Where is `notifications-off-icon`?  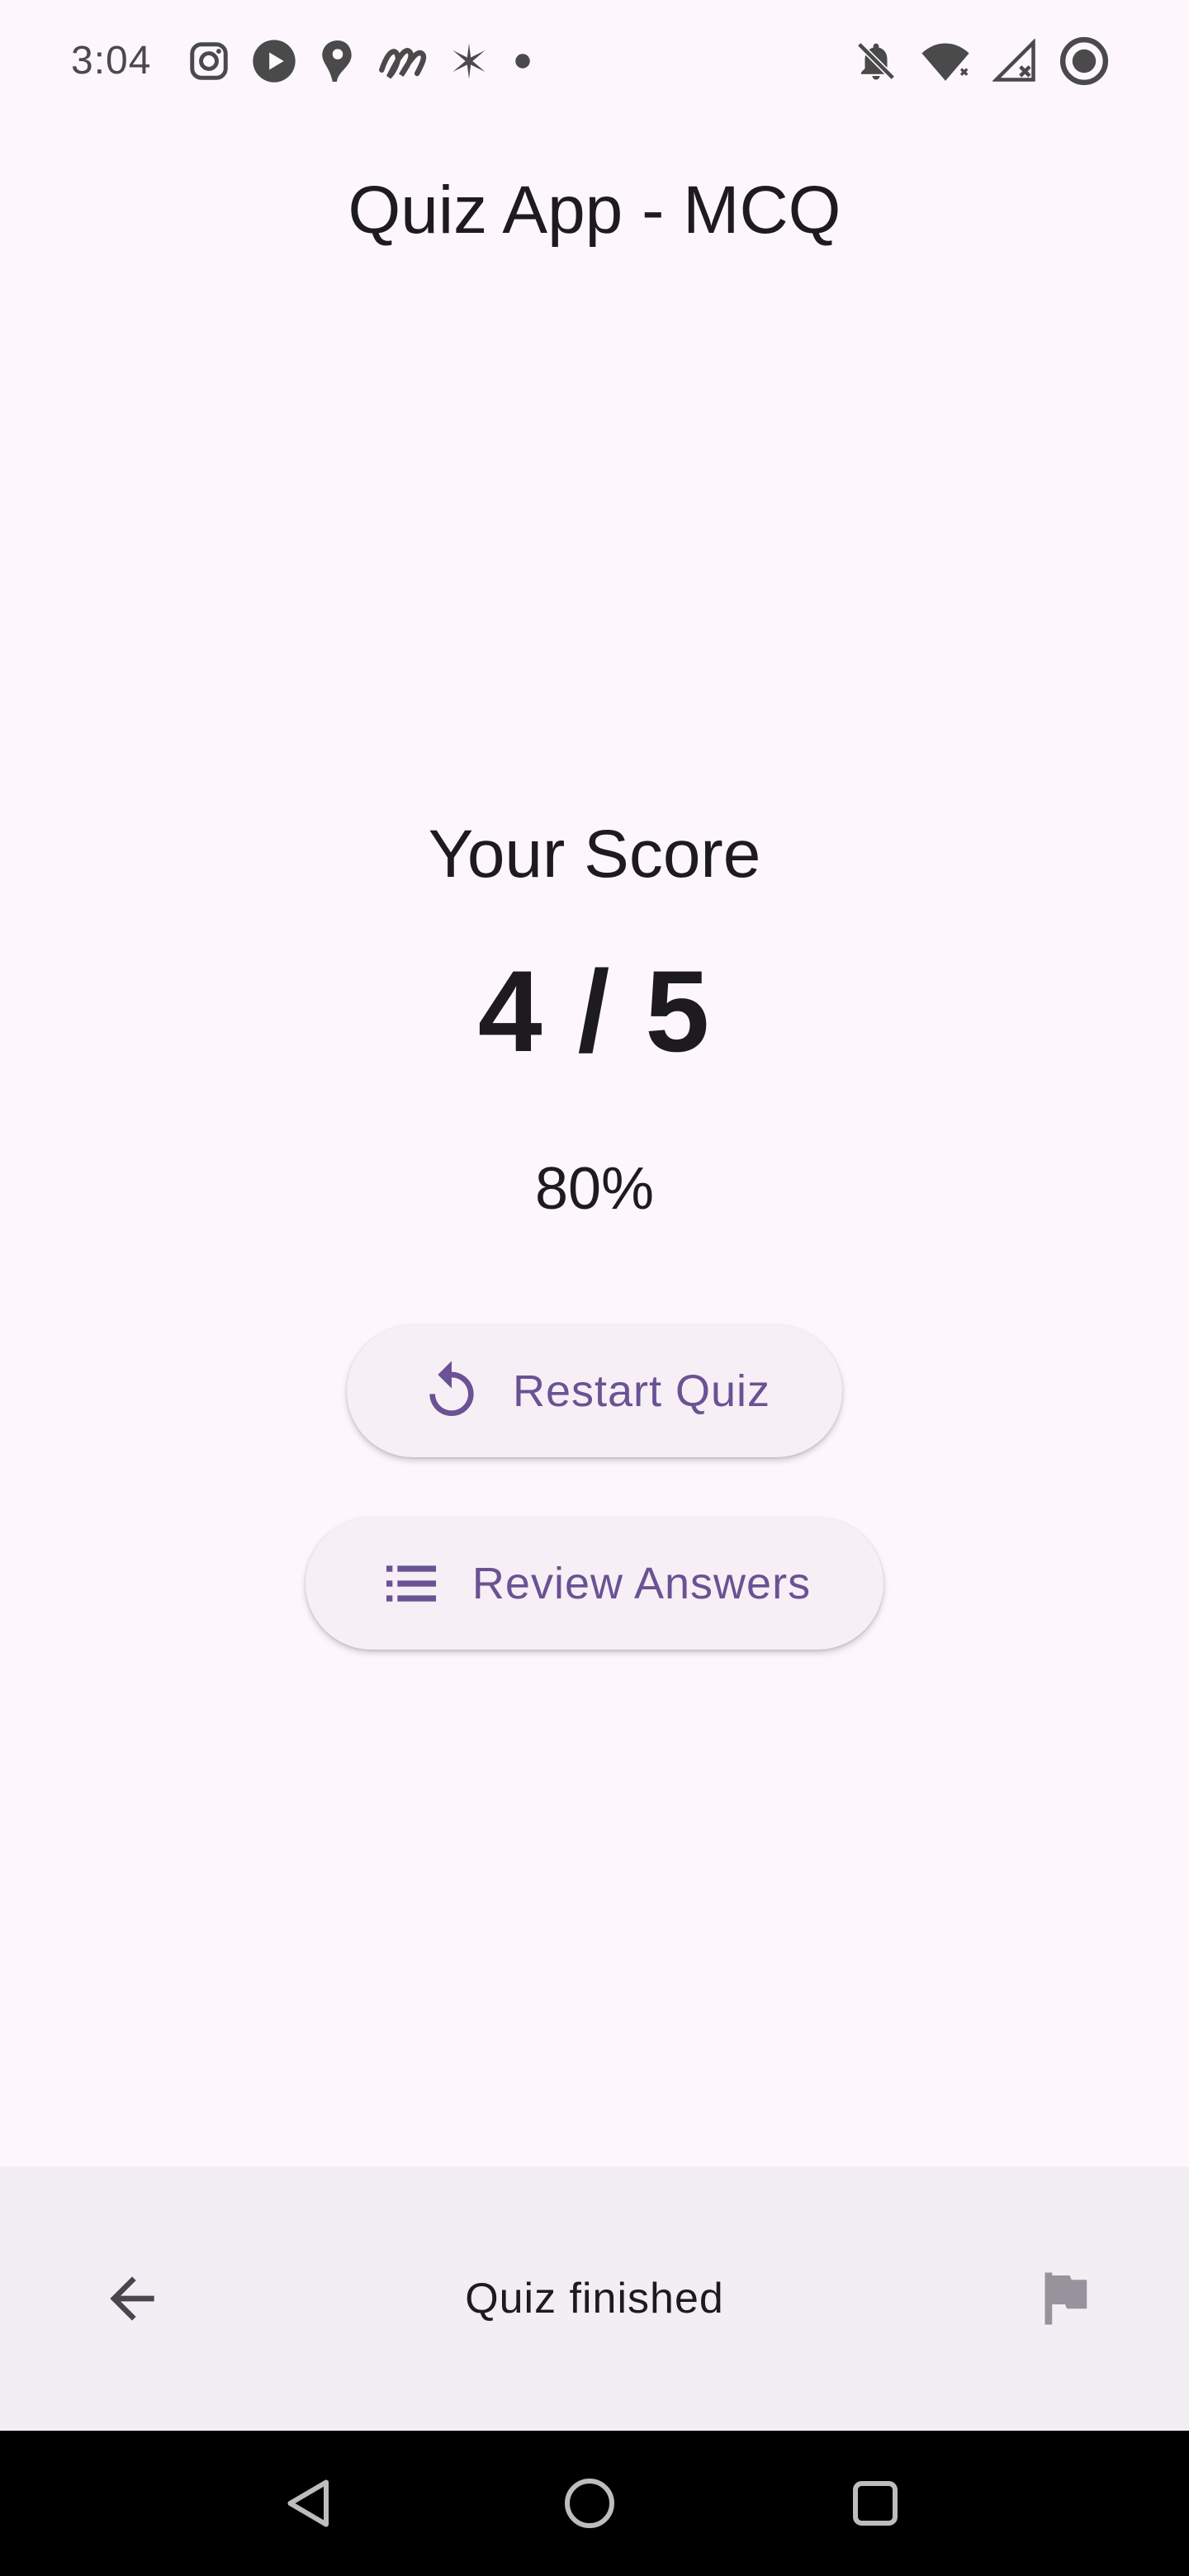 notifications-off-icon is located at coordinates (876, 61).